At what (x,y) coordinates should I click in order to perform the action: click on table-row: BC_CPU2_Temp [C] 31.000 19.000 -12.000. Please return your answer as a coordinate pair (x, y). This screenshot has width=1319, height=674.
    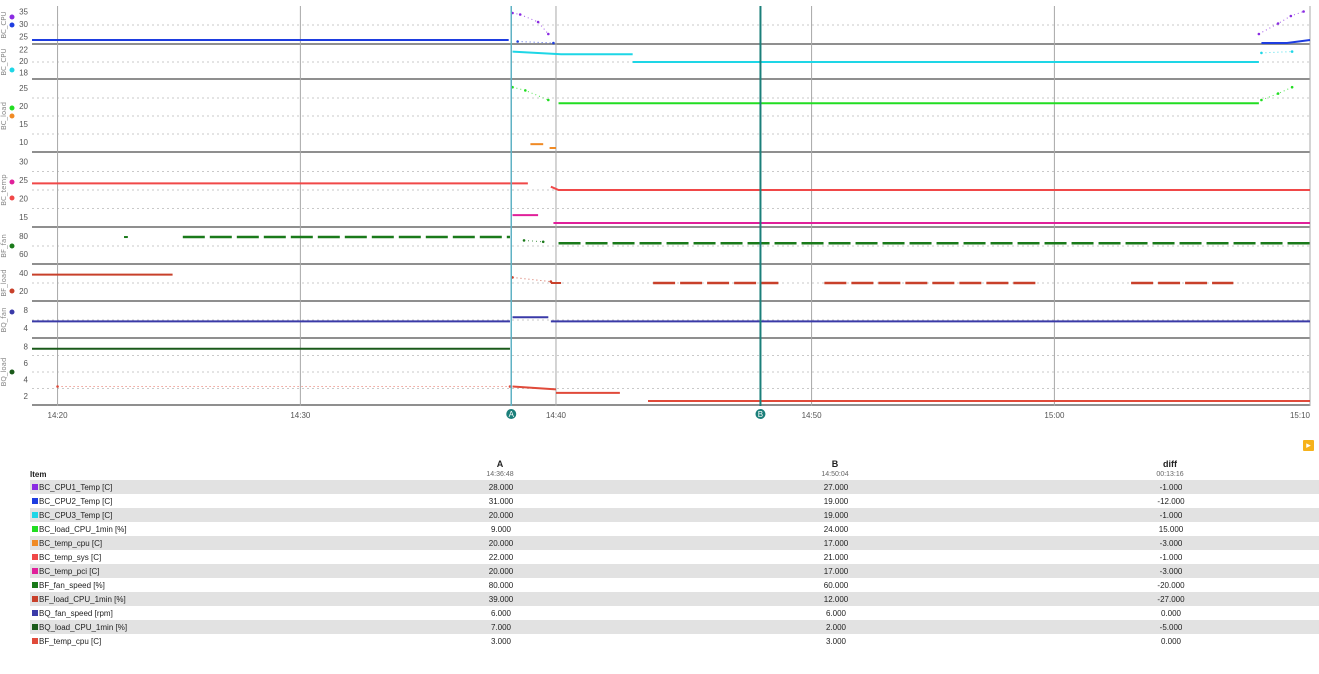
    Looking at the image, I should click on (674, 501).